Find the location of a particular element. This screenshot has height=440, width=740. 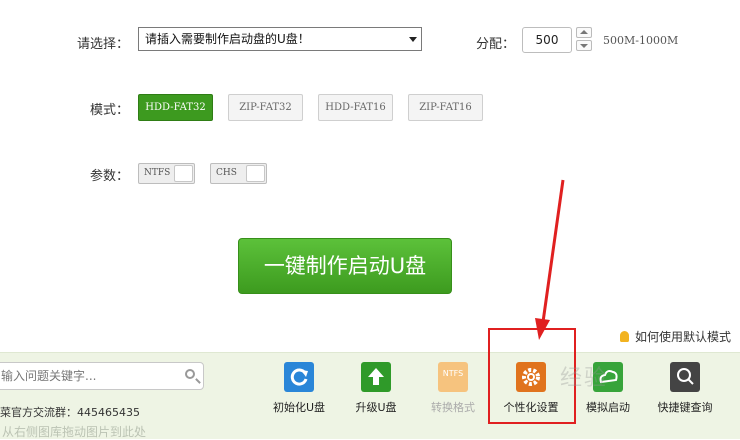

upload-arrow-icon is located at coordinates (376, 377).